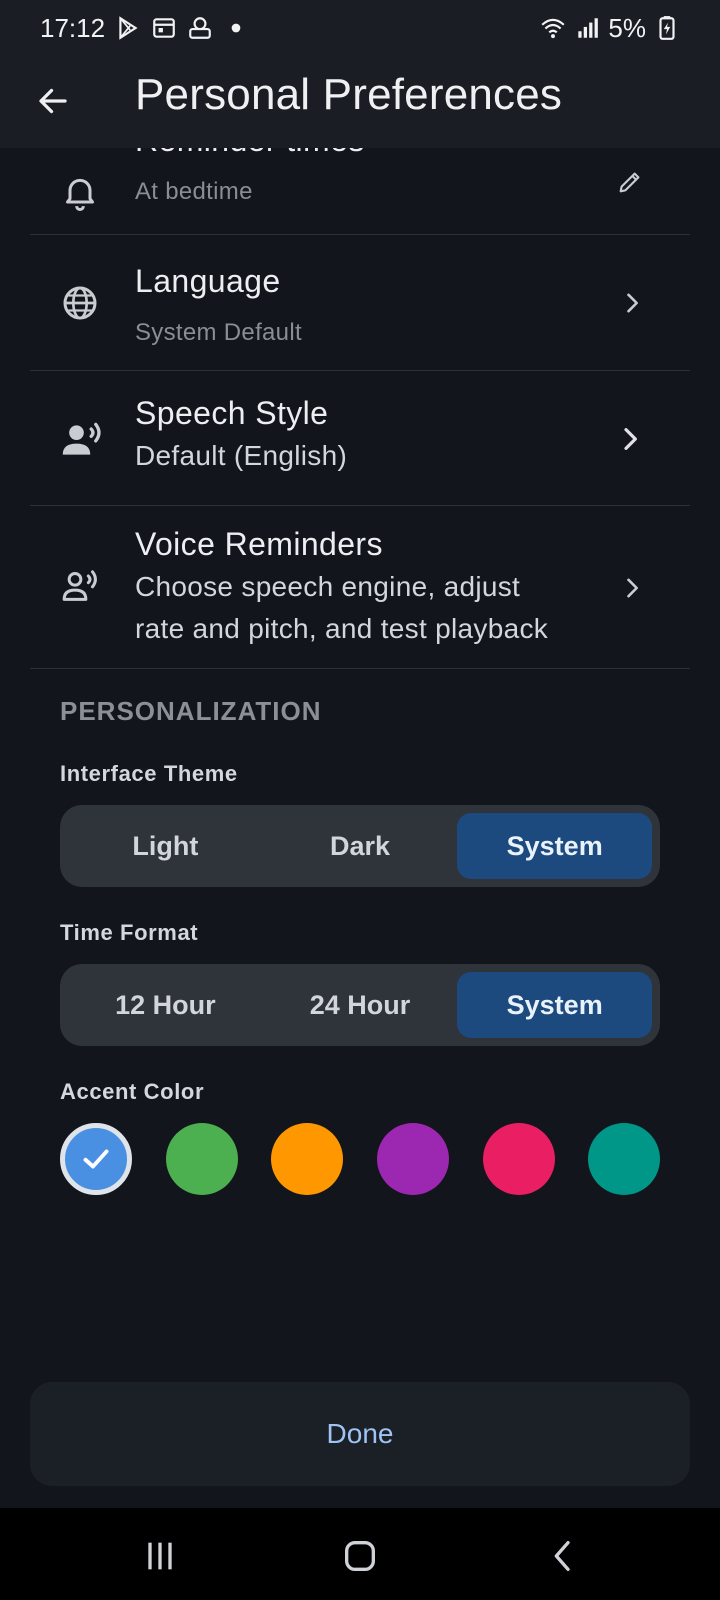 This screenshot has height=1600, width=720. What do you see at coordinates (128, 28) in the screenshot?
I see `play-store-icon` at bounding box center [128, 28].